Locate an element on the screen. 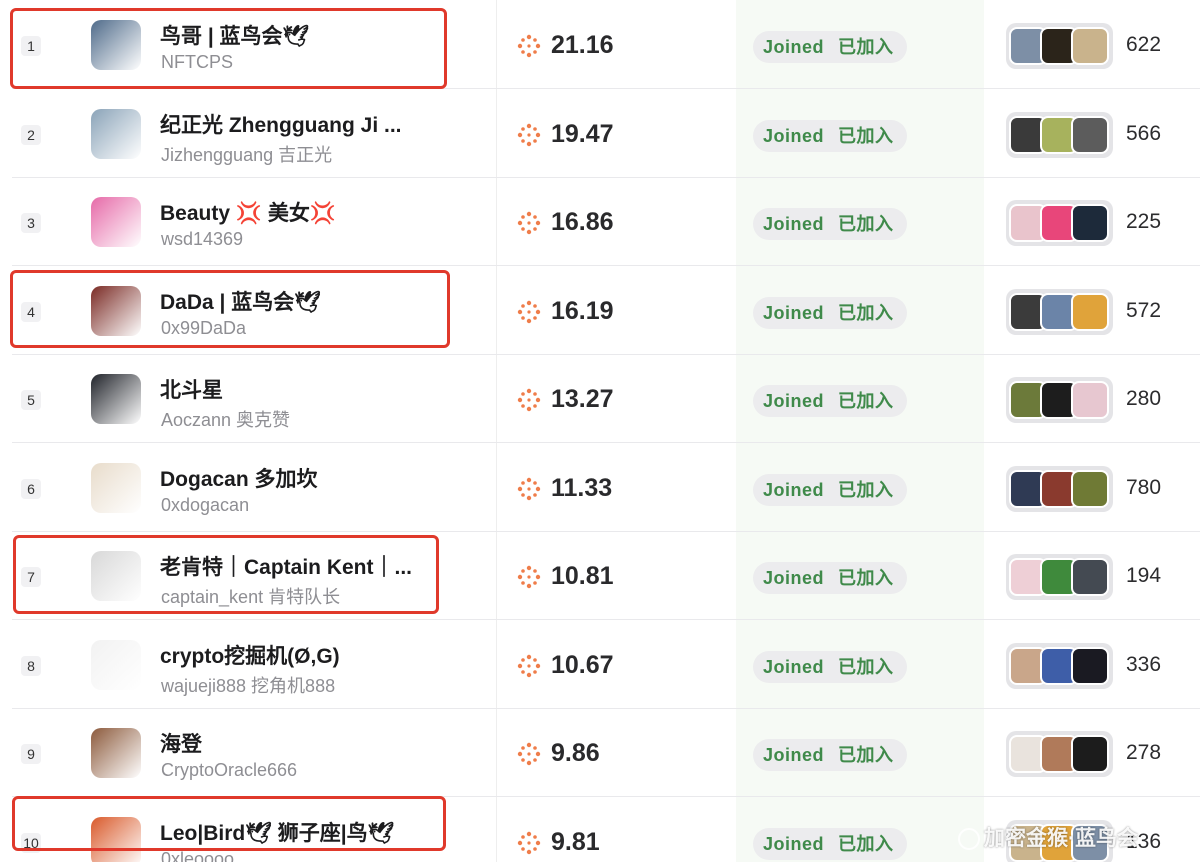 Image resolution: width=1200 pixels, height=862 pixels. score-value: 9.81 is located at coordinates (575, 841).